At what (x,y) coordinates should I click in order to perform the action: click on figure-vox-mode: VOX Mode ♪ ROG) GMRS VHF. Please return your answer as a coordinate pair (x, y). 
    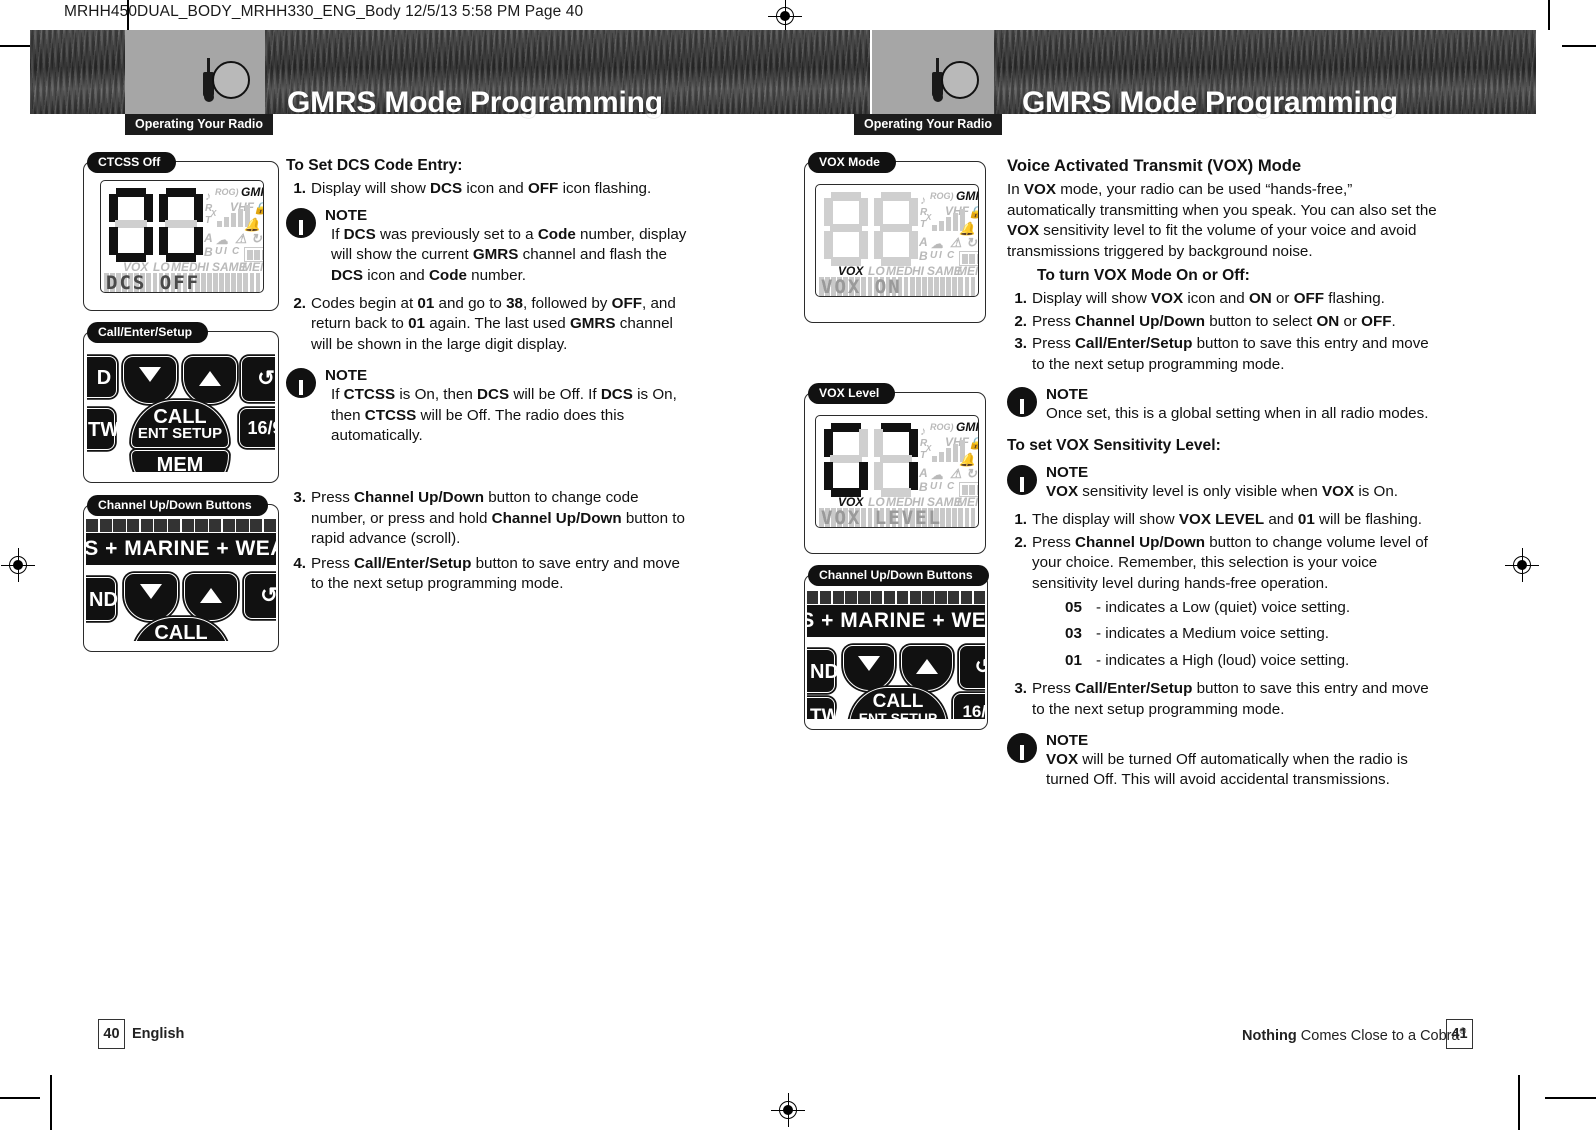
    Looking at the image, I should click on (902, 237).